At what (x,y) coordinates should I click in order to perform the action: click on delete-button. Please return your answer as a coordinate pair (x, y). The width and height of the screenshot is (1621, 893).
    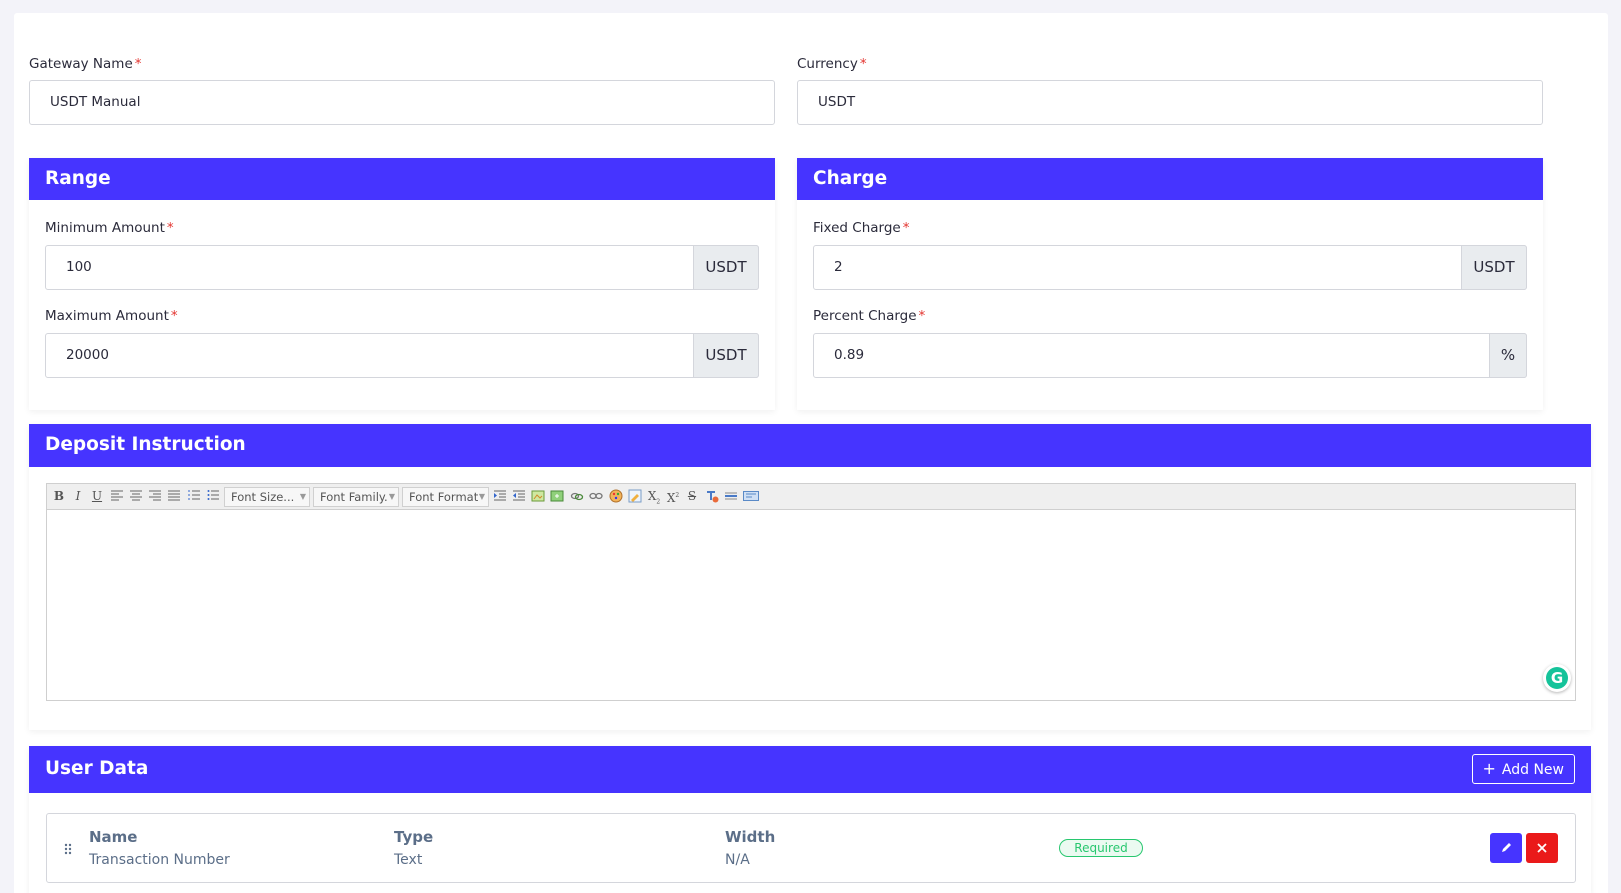
    Looking at the image, I should click on (1542, 848).